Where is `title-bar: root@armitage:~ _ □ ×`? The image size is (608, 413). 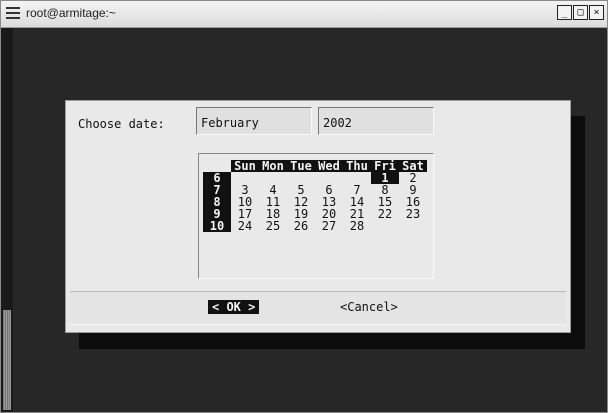 title-bar: root@armitage:~ _ □ × is located at coordinates (304, 14).